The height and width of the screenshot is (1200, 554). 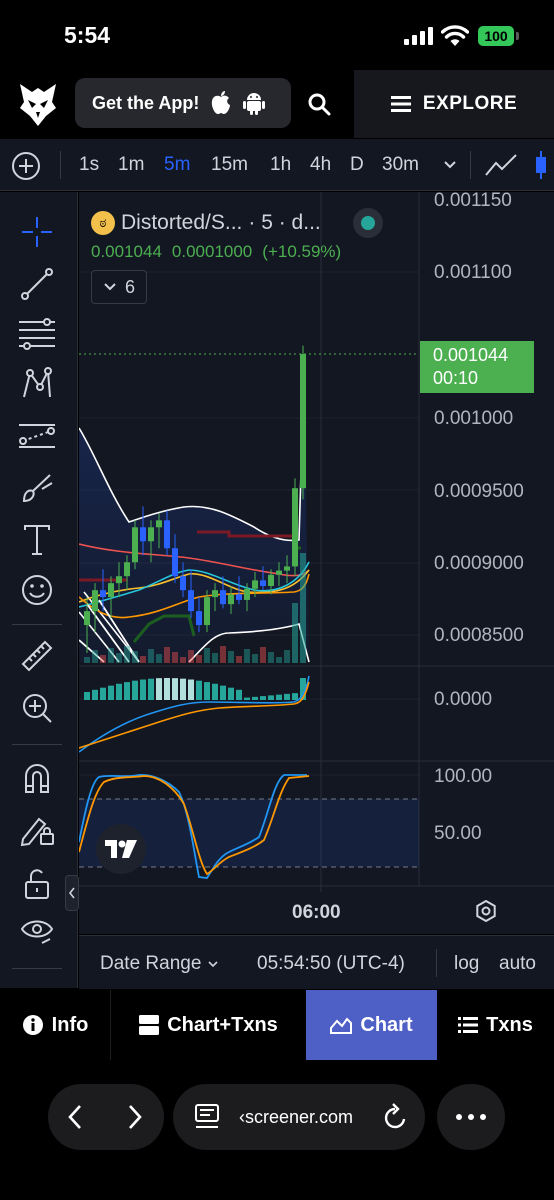 What do you see at coordinates (134, 1117) in the screenshot?
I see `forward-icon` at bounding box center [134, 1117].